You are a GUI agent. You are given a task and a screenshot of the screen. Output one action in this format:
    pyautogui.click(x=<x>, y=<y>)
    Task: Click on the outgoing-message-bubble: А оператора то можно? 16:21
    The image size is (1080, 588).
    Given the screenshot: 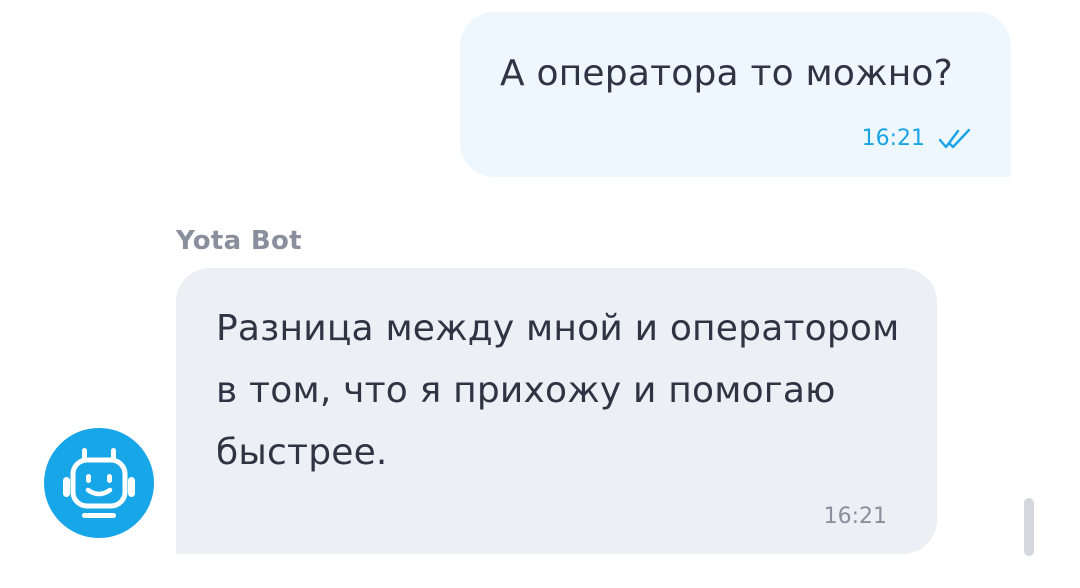 What is the action you would take?
    pyautogui.click(x=735, y=94)
    